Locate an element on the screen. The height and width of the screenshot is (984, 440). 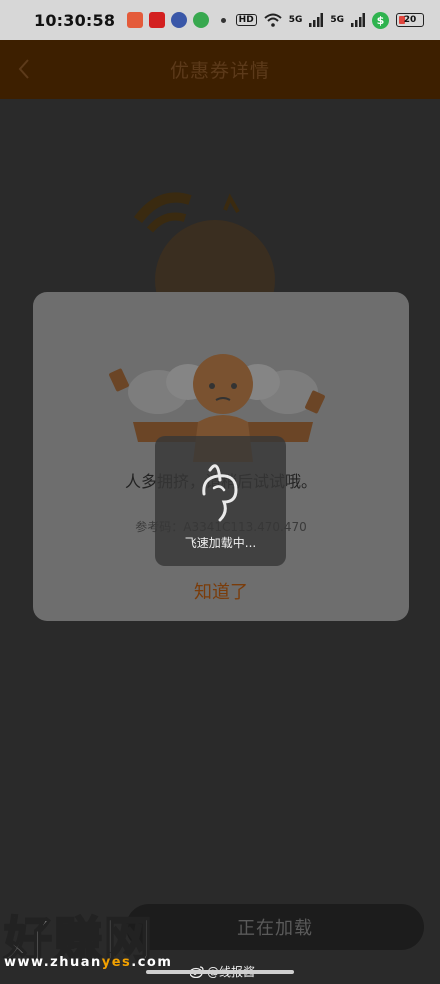
battery-icon: 20 is located at coordinates (410, 20).